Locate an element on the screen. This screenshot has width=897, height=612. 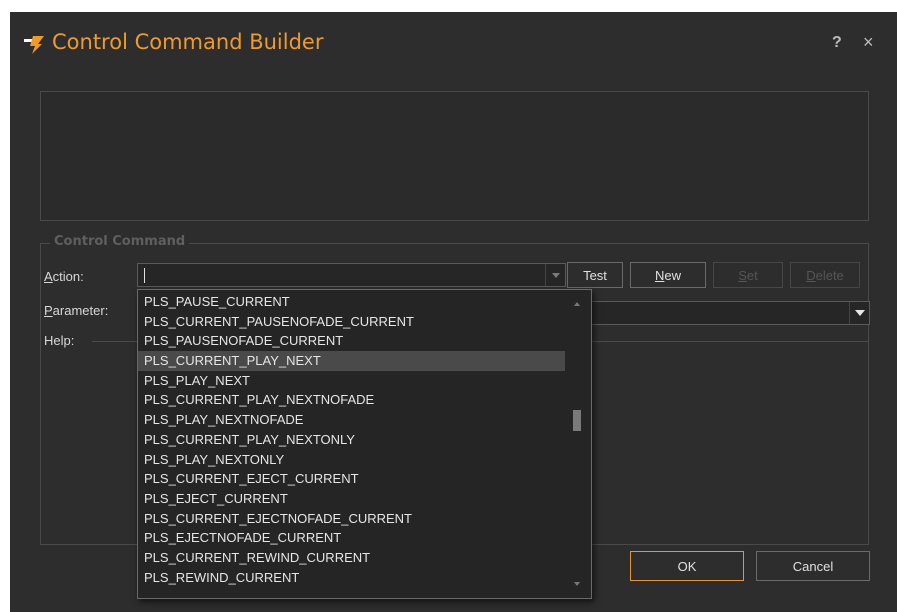
dropdown-option: PLS_CURRENT_PLAY_NEXT is located at coordinates (352, 361).